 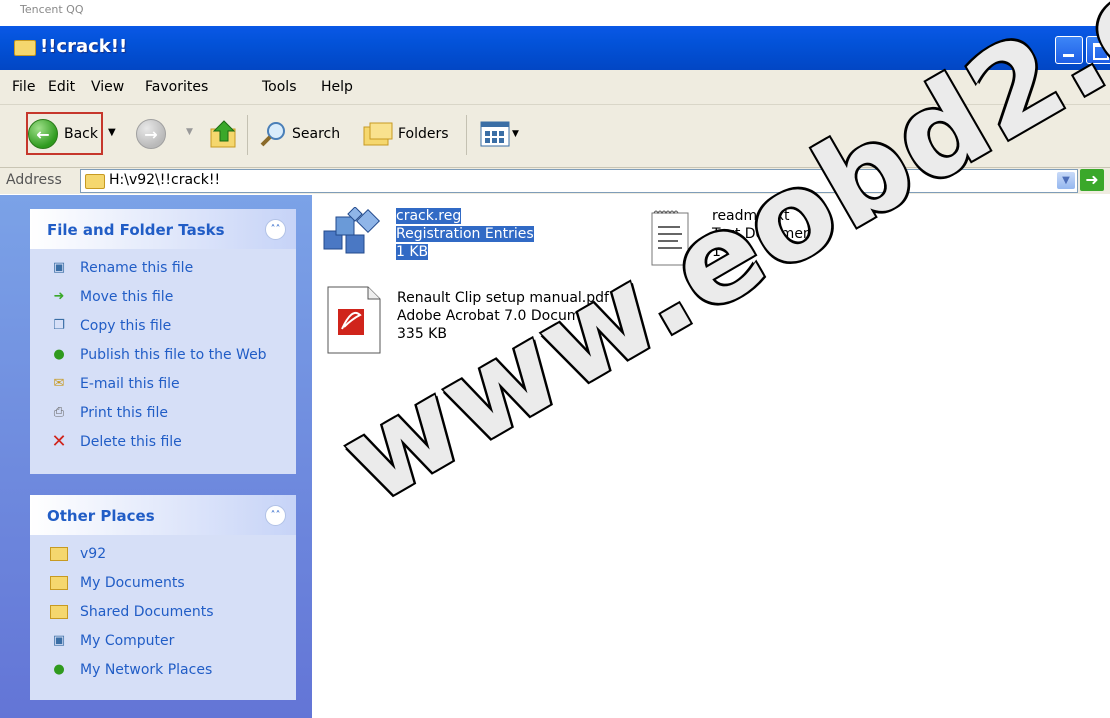 I want to click on task-label: Publish this file to the Web, so click(x=173, y=354).